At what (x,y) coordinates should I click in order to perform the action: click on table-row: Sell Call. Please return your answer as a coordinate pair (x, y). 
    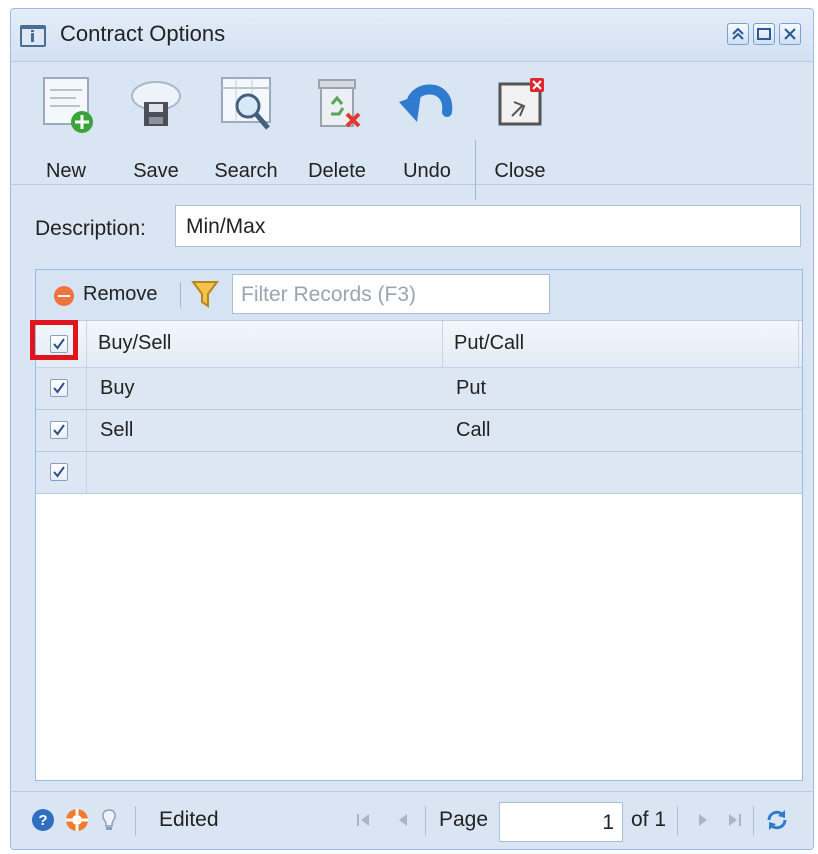
    Looking at the image, I should click on (419, 431).